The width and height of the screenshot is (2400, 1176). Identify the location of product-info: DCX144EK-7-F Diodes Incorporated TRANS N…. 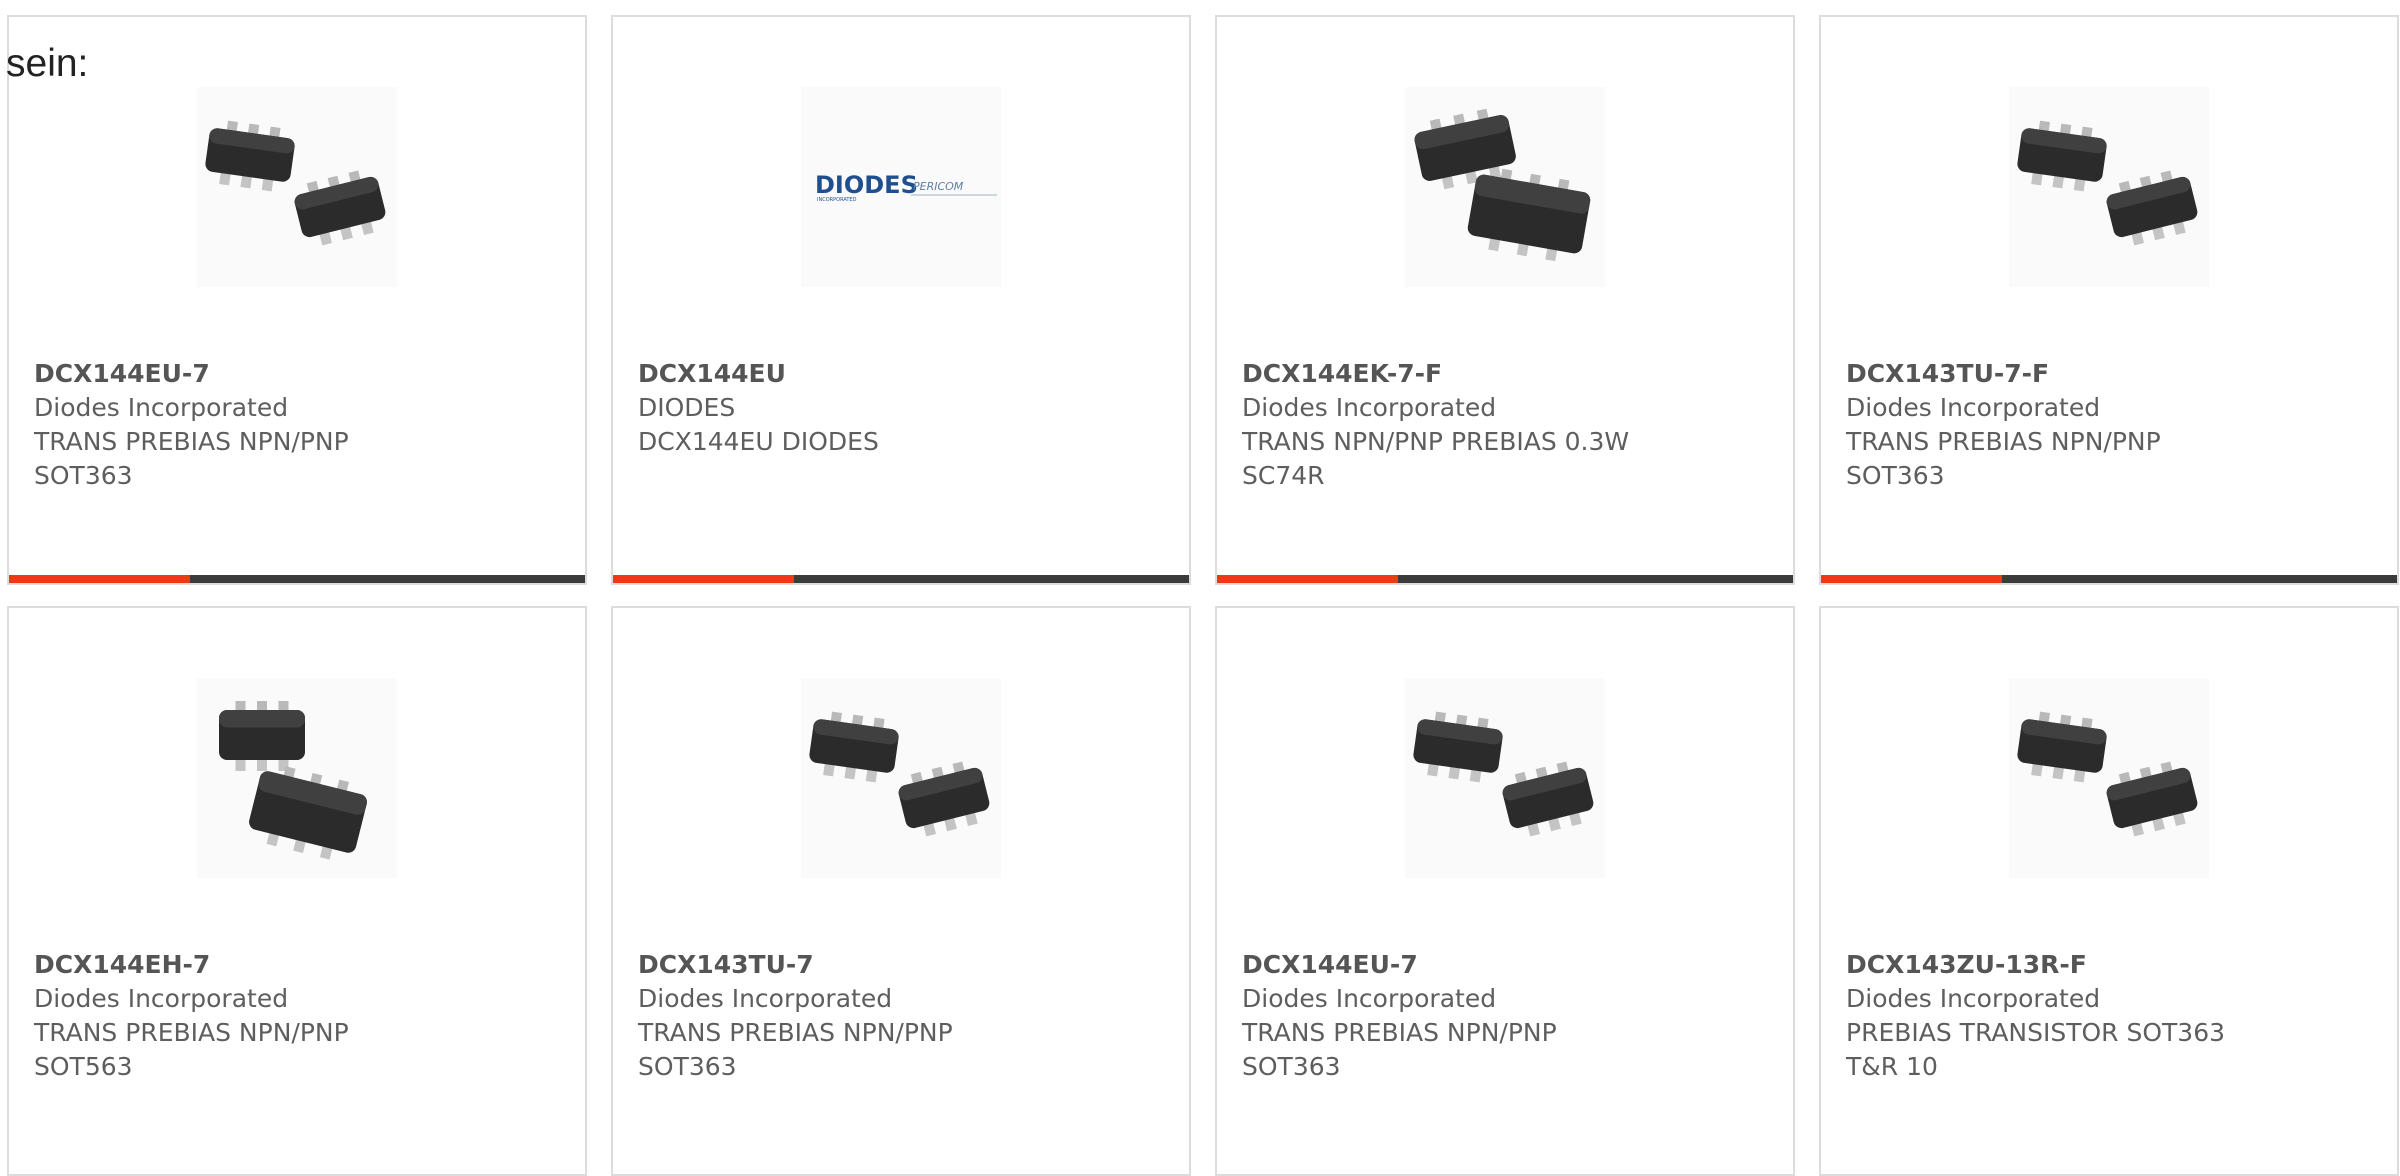
(1435, 425).